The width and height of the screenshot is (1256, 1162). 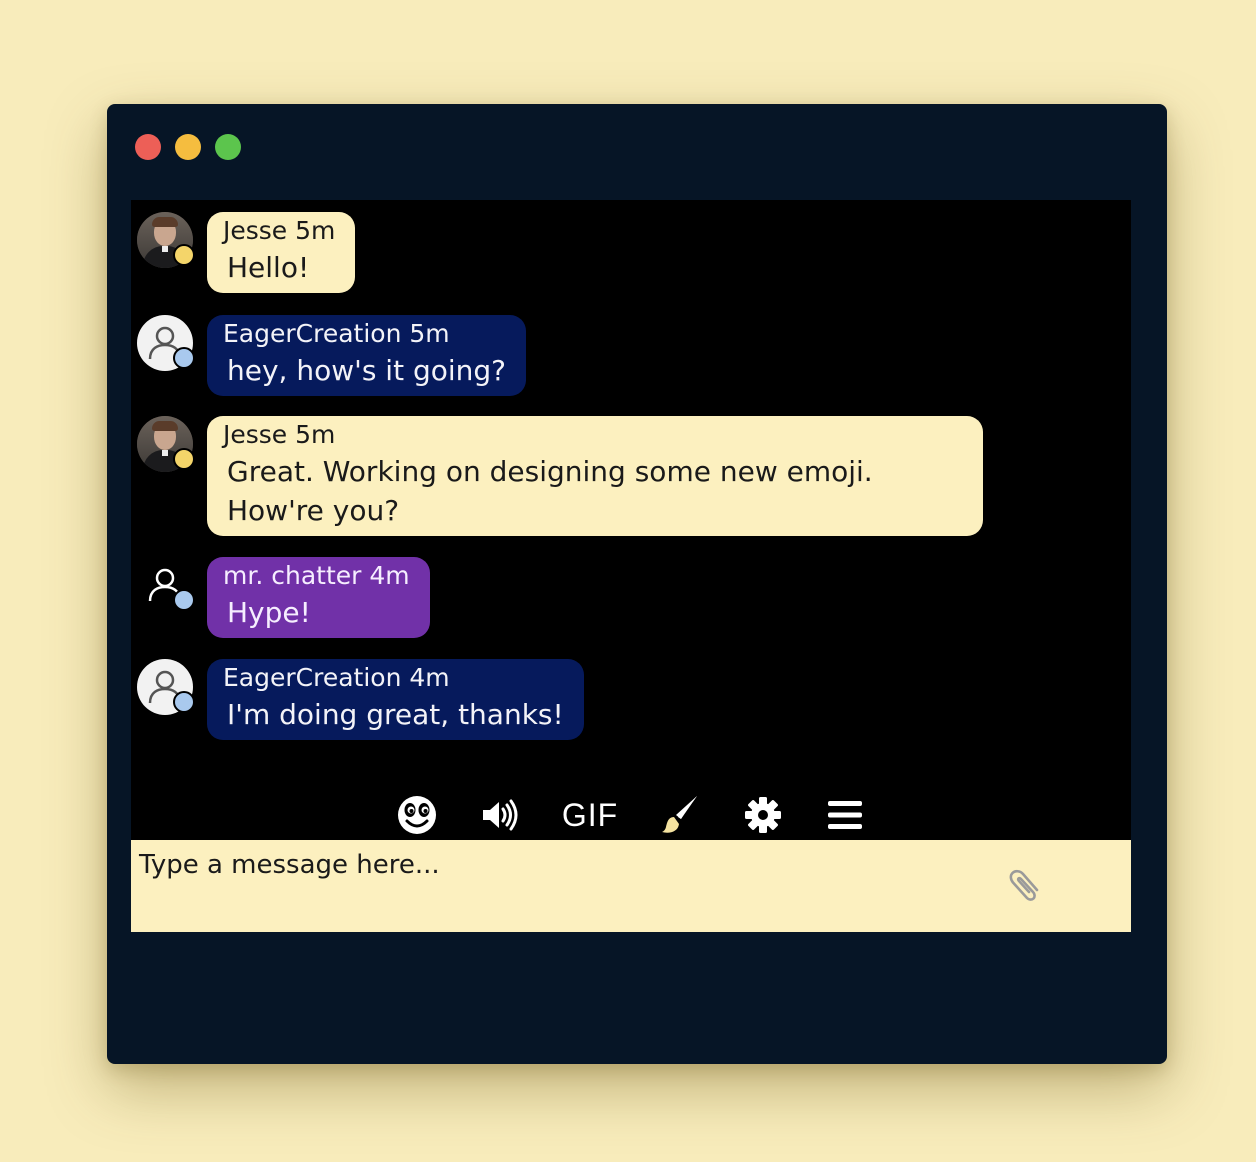 I want to click on message-bubble: Jesse 5m Hello!, so click(x=281, y=252).